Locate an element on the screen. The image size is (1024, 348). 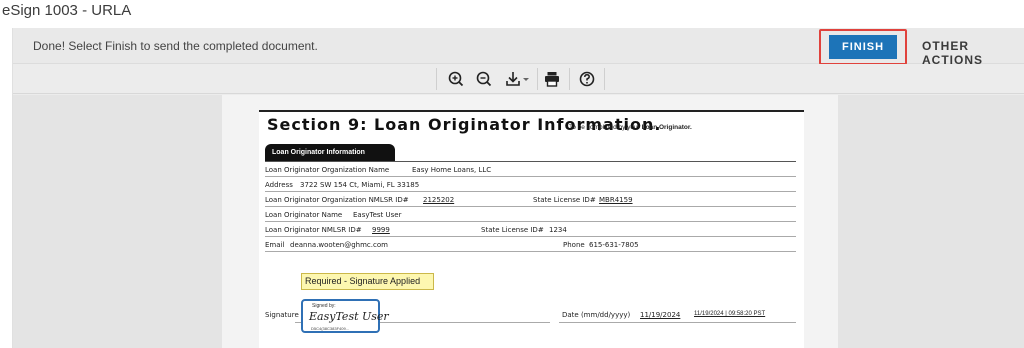
other-actions-button: OTHER ACTIONS is located at coordinates (973, 53).